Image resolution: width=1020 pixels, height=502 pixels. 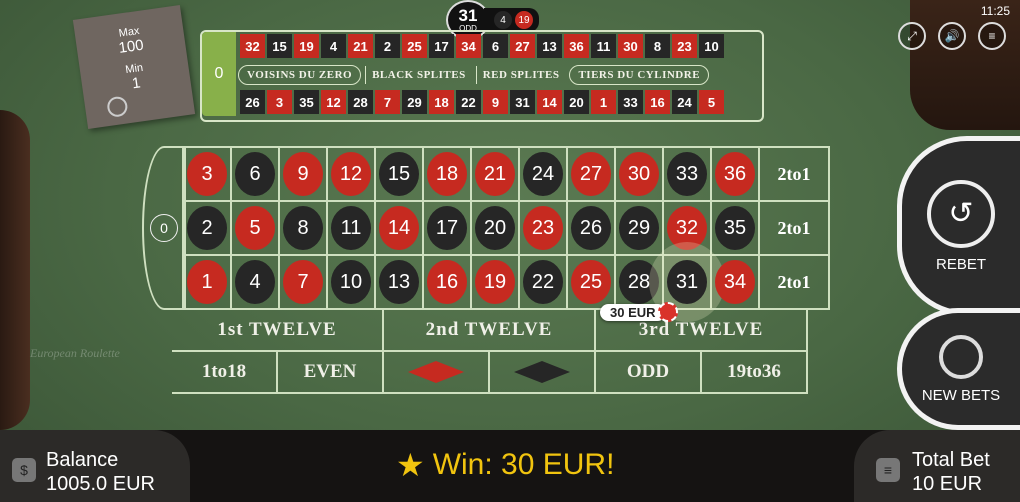 I want to click on number-cell: 33, so click(x=688, y=175).